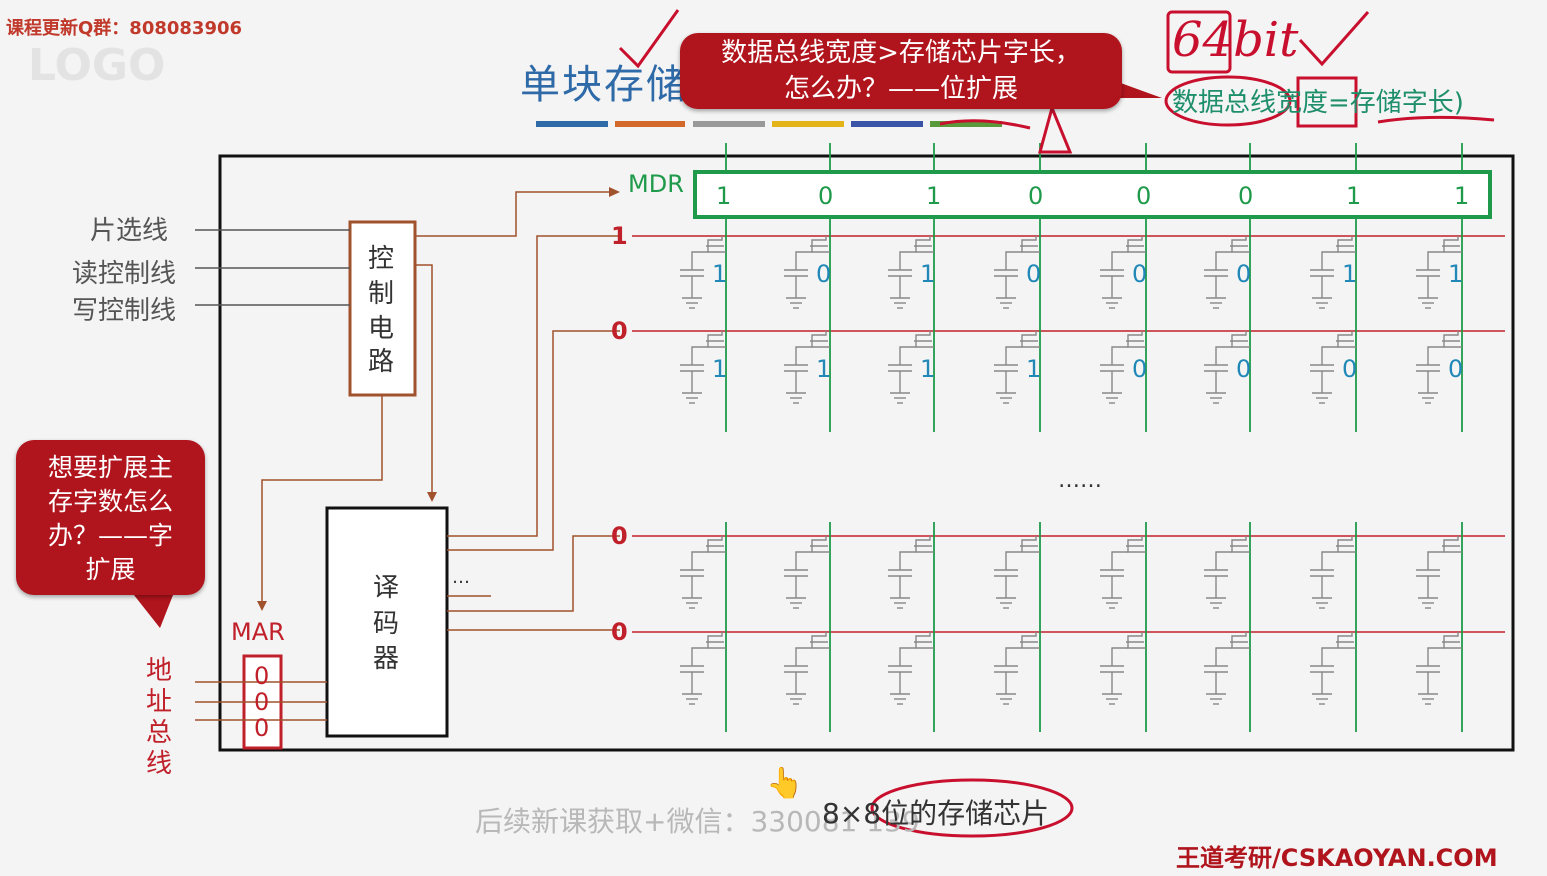 Image resolution: width=1547 pixels, height=876 pixels. I want to click on mar-bit-values: 000, so click(261, 702).